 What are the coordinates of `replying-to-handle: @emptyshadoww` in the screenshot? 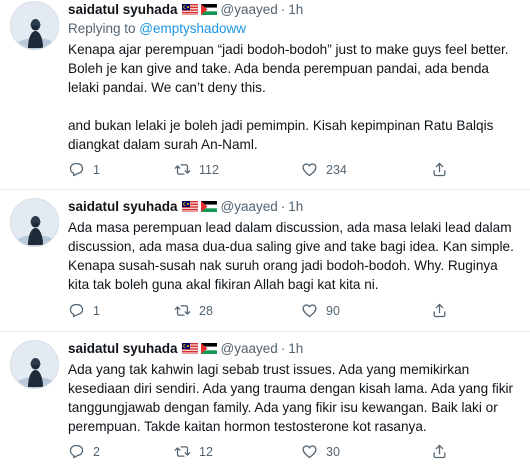 It's located at (192, 28).